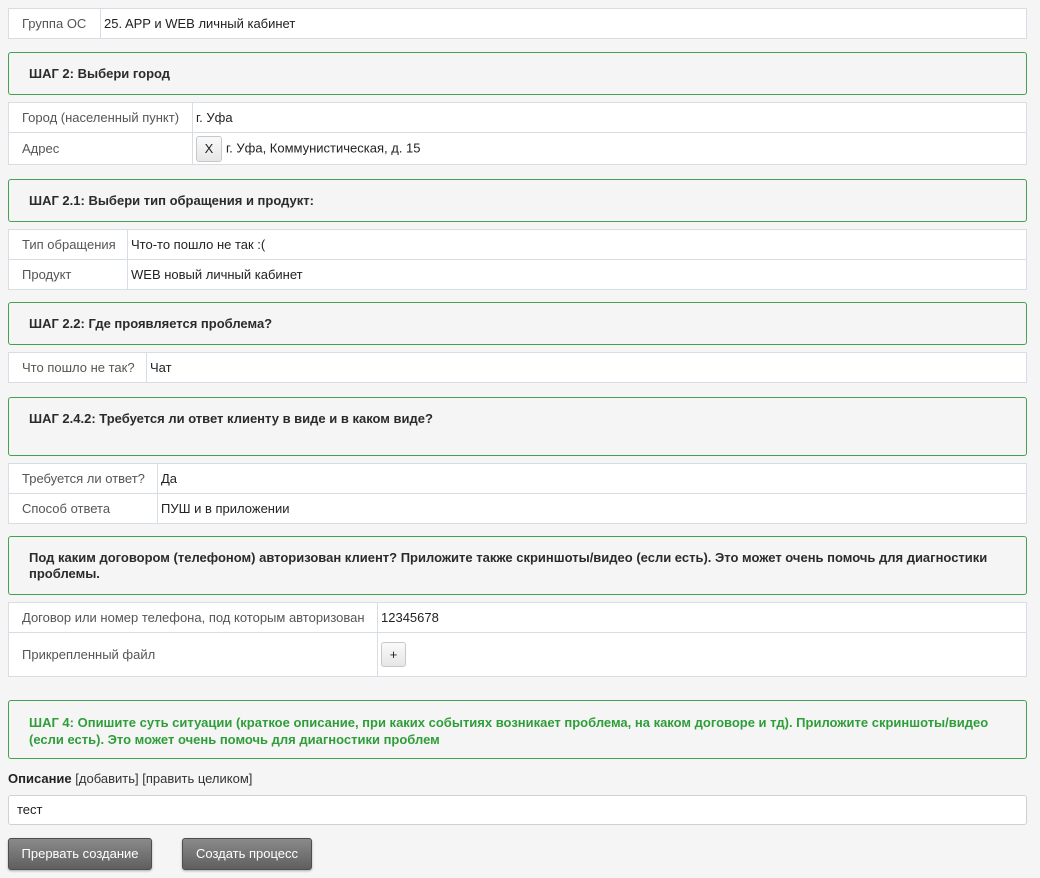 This screenshot has height=878, width=1040. Describe the element at coordinates (100, 73) in the screenshot. I see `step2-title: ШАГ 2: Выбери город` at that location.